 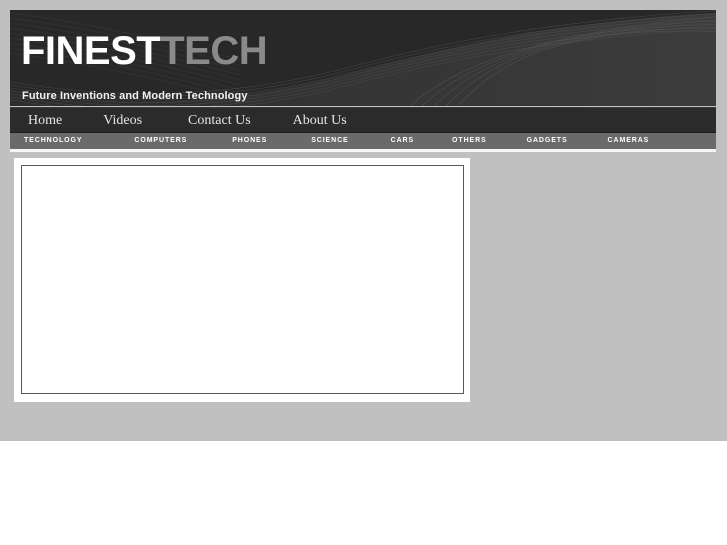 I want to click on category-item-computers: COMPUTERS, so click(x=144, y=141).